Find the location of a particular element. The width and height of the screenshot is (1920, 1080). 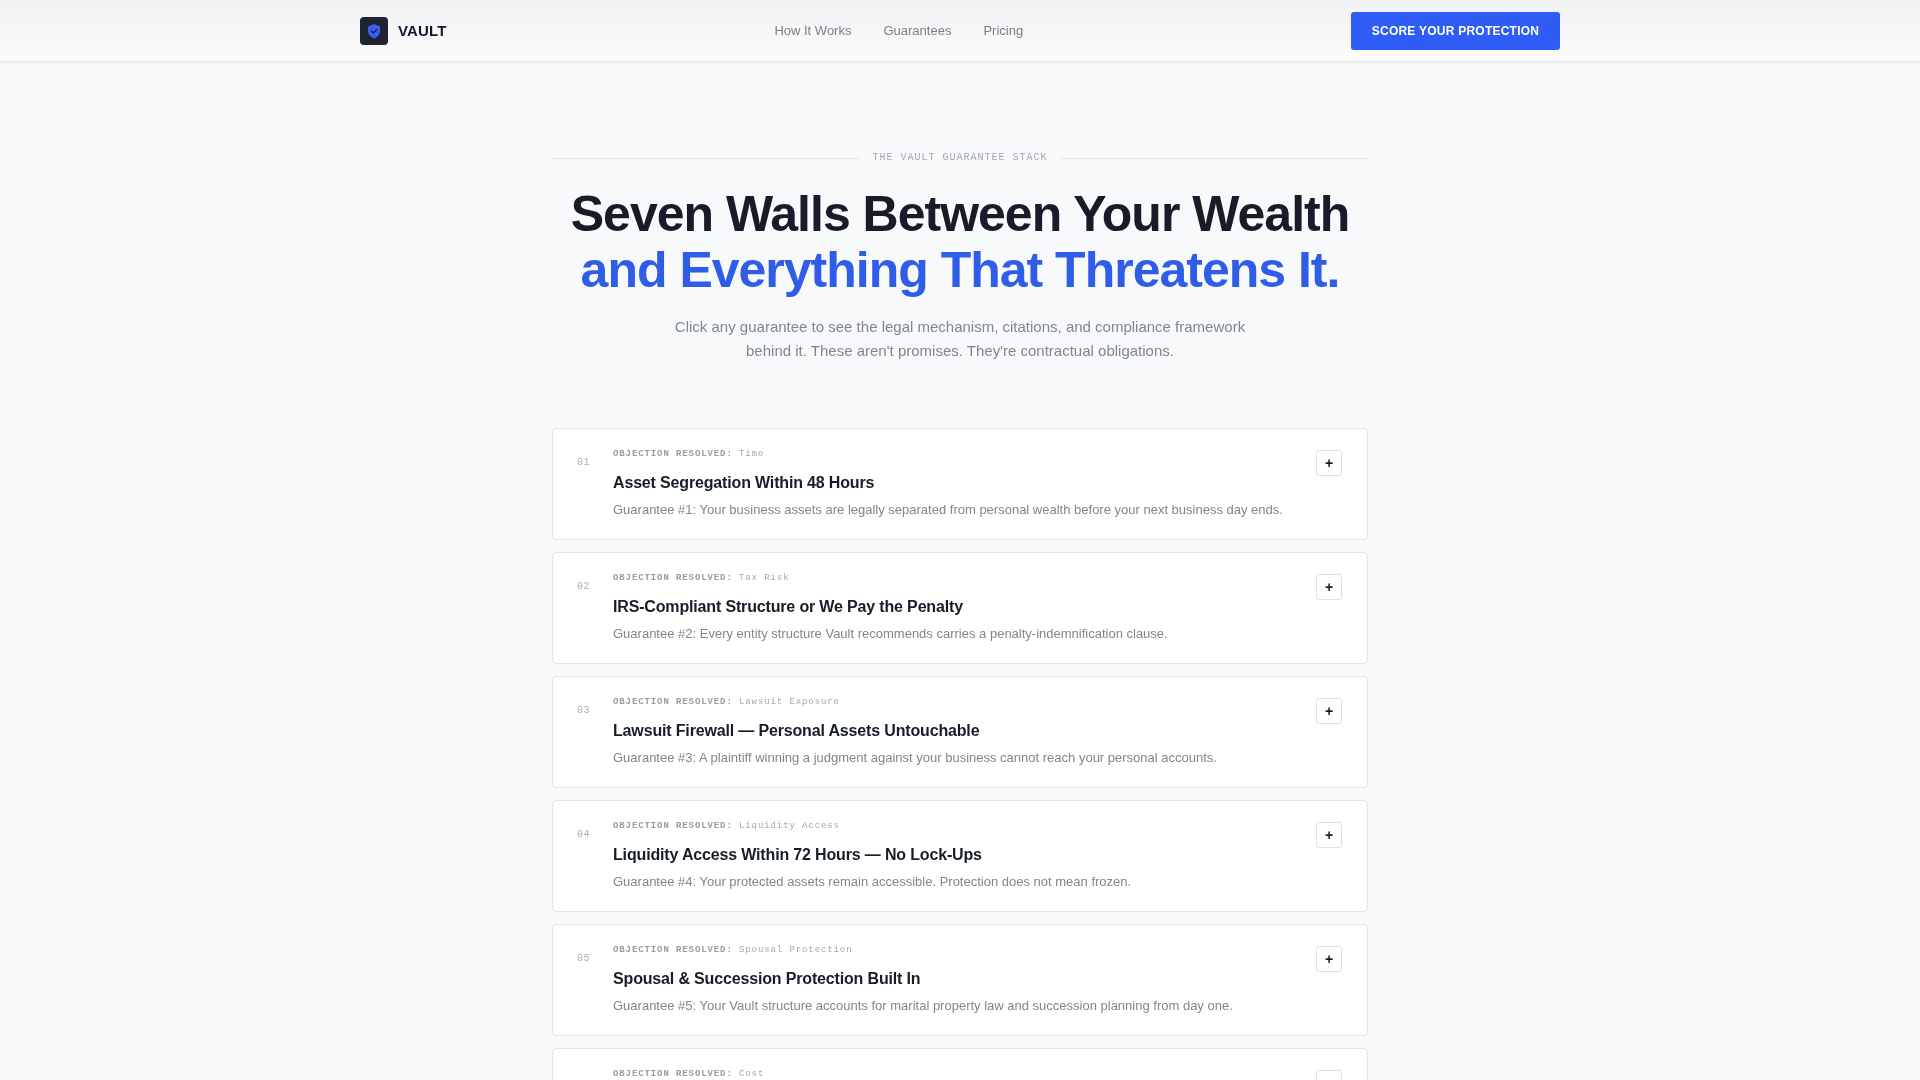

guarantee-description: Guarantee #2: Every entity structure Vault recommends carries a penalty-indemnification clause. is located at coordinates (890, 634).